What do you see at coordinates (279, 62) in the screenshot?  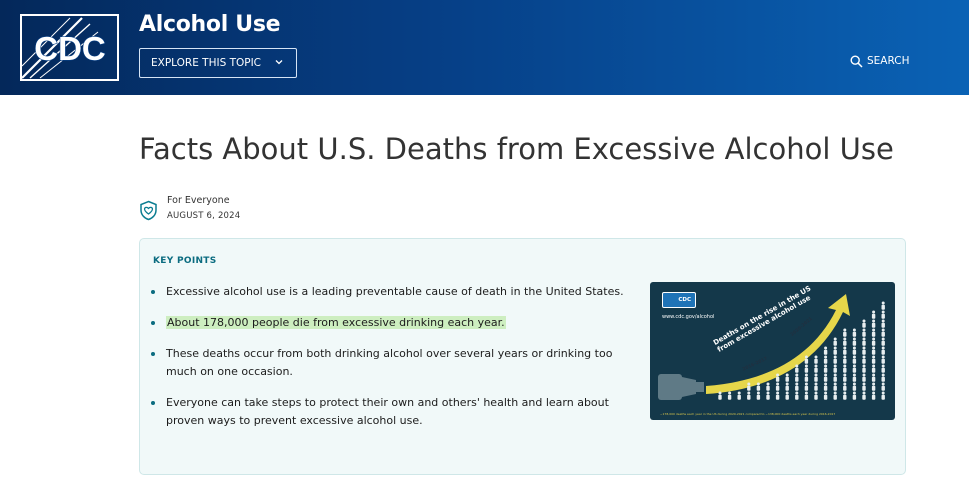 I see `chevron-down-icon` at bounding box center [279, 62].